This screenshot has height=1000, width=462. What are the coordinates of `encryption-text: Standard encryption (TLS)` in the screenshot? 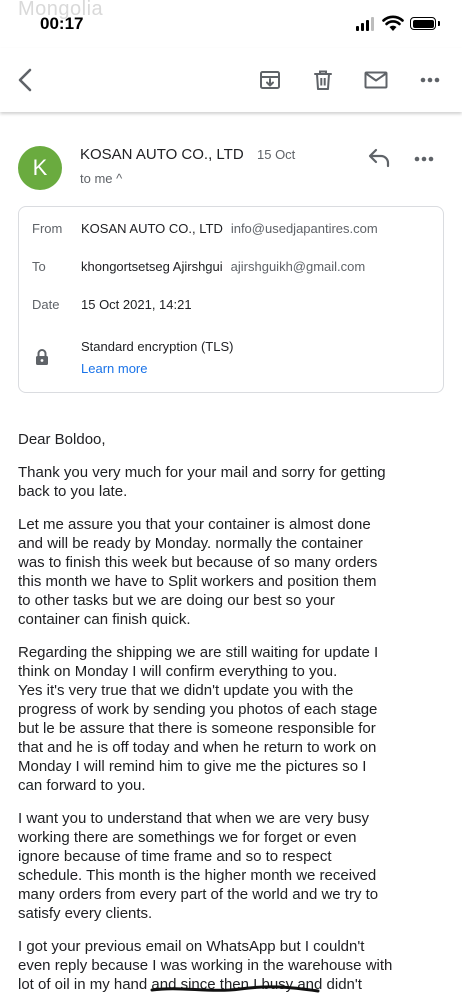 It's located at (157, 346).